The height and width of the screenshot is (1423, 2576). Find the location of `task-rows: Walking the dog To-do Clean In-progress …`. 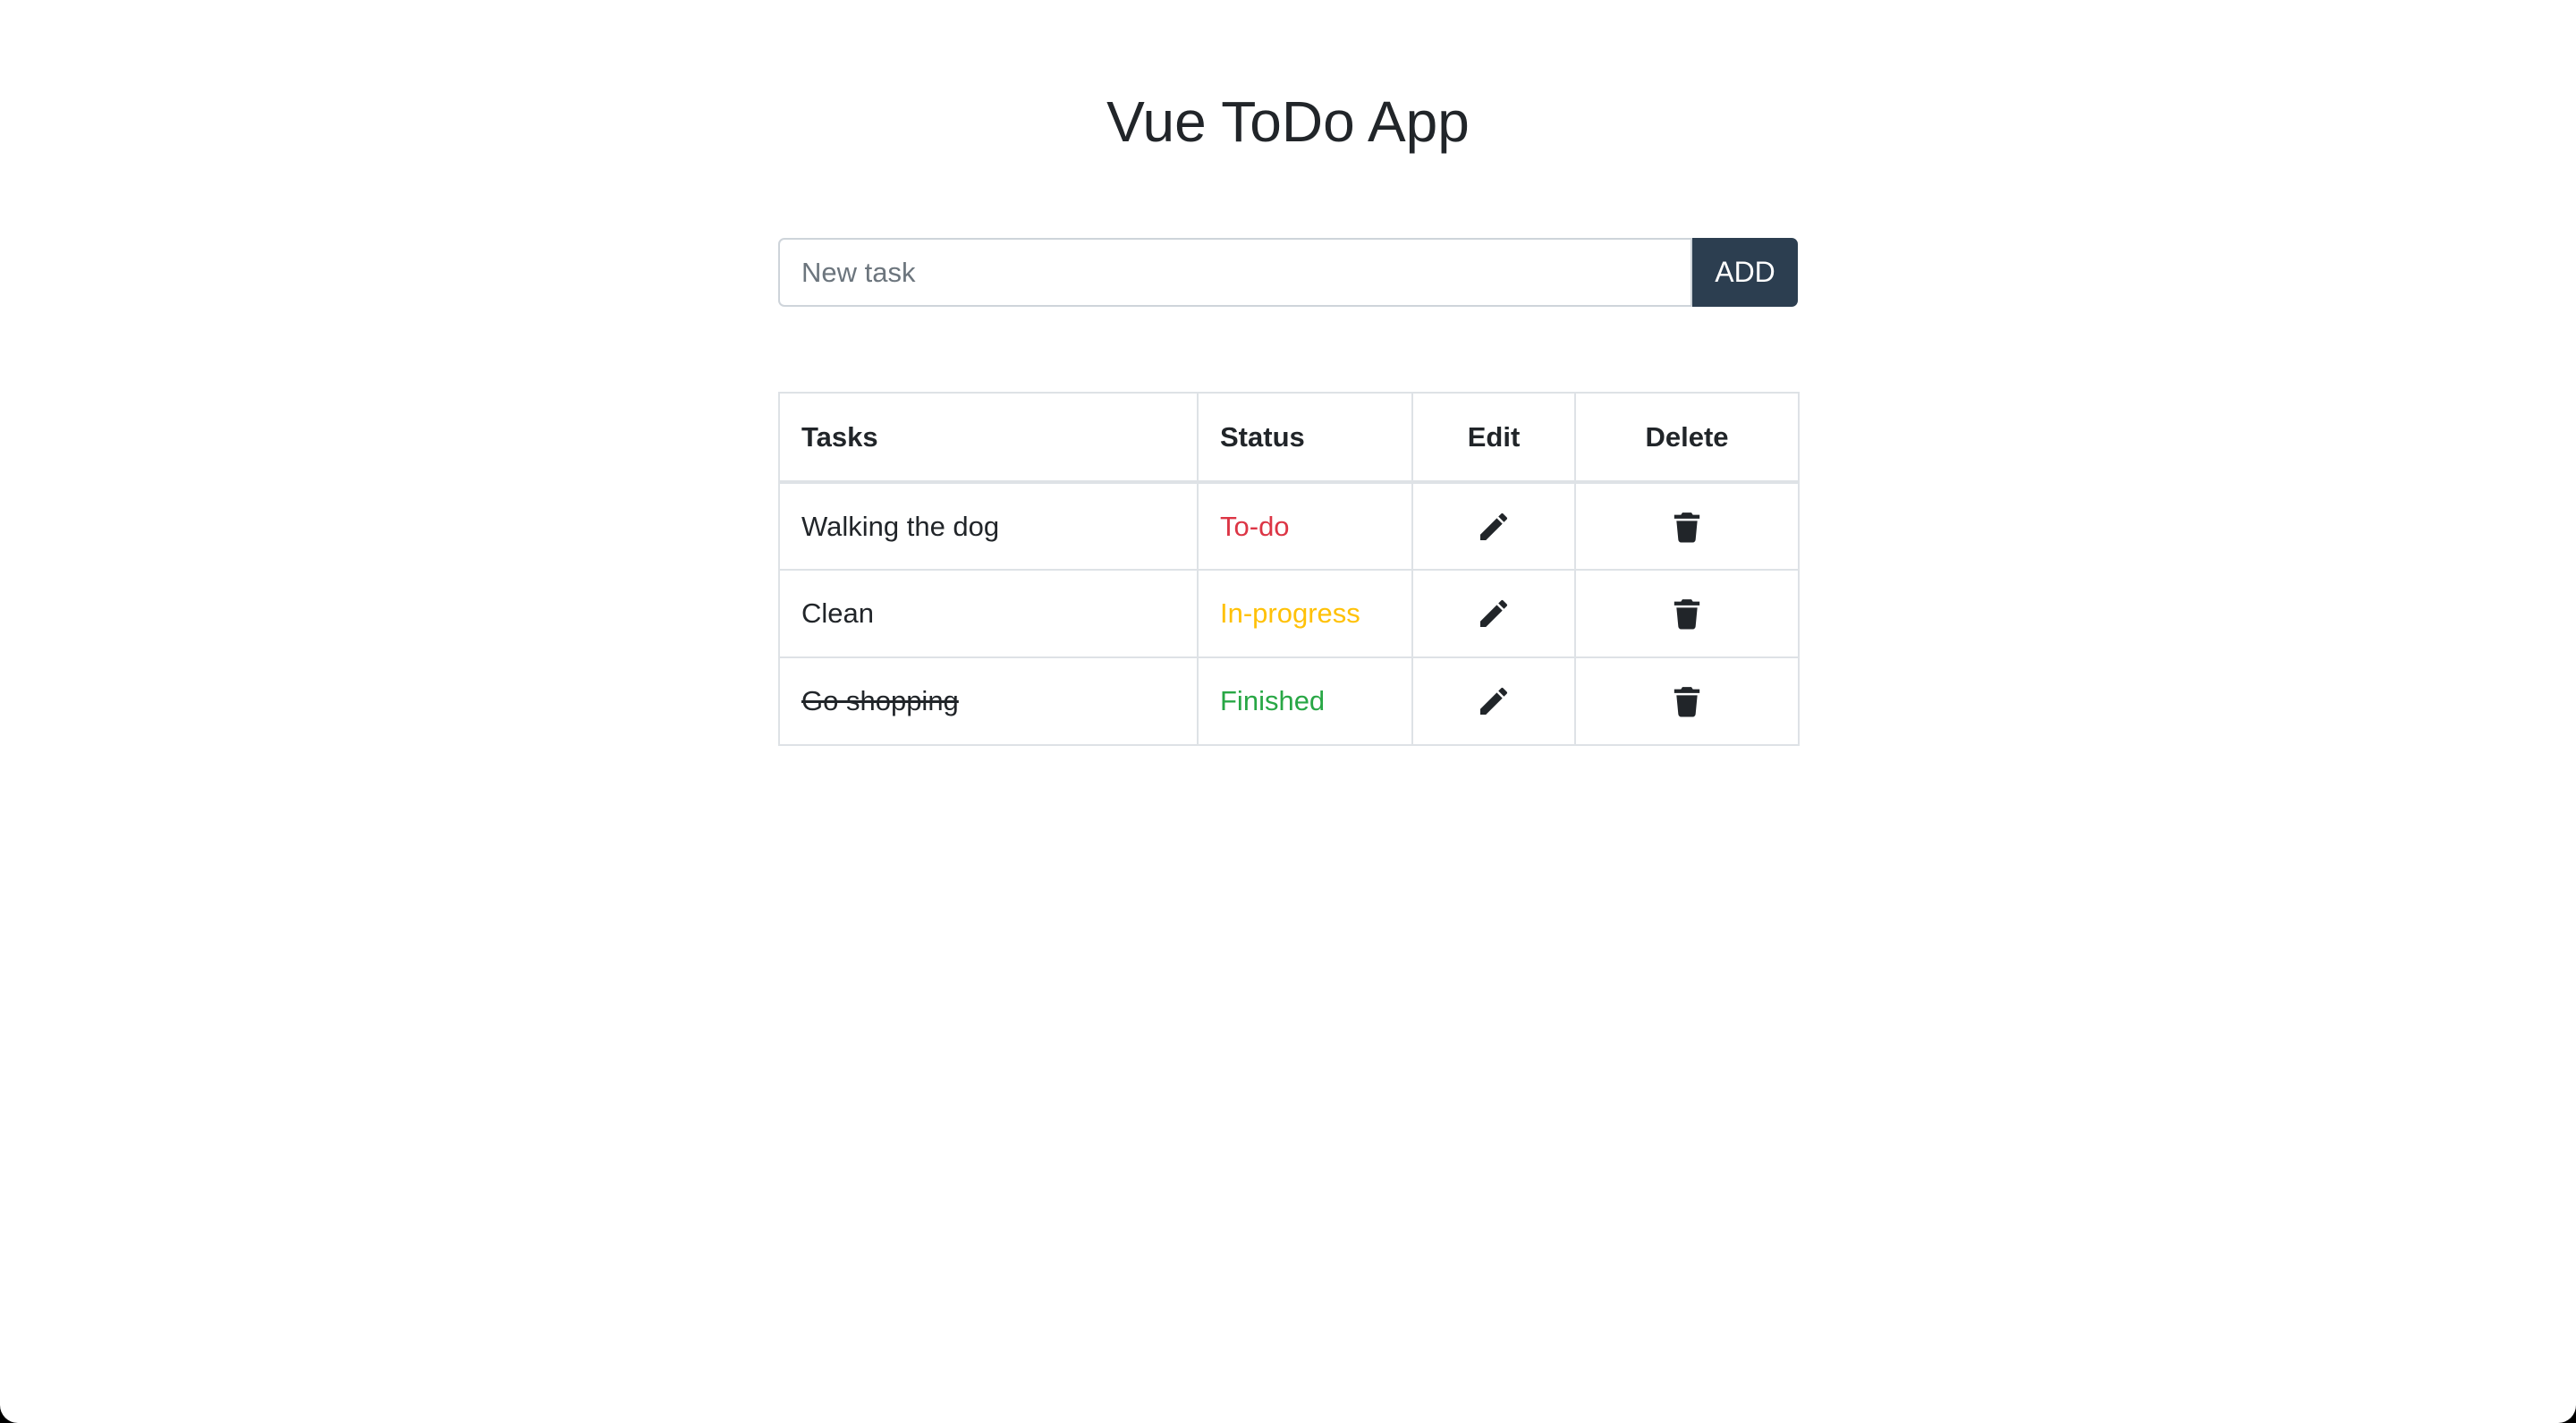

task-rows: Walking the dog To-do Clean In-progress … is located at coordinates (1289, 613).